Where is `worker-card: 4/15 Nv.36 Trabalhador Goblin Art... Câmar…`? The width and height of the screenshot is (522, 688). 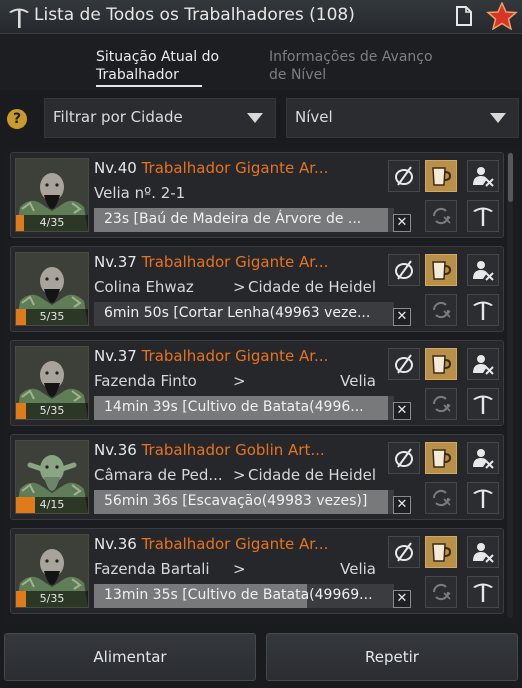
worker-card: 4/15 Nv.36 Trabalhador Goblin Art... Câmar… is located at coordinates (257, 477).